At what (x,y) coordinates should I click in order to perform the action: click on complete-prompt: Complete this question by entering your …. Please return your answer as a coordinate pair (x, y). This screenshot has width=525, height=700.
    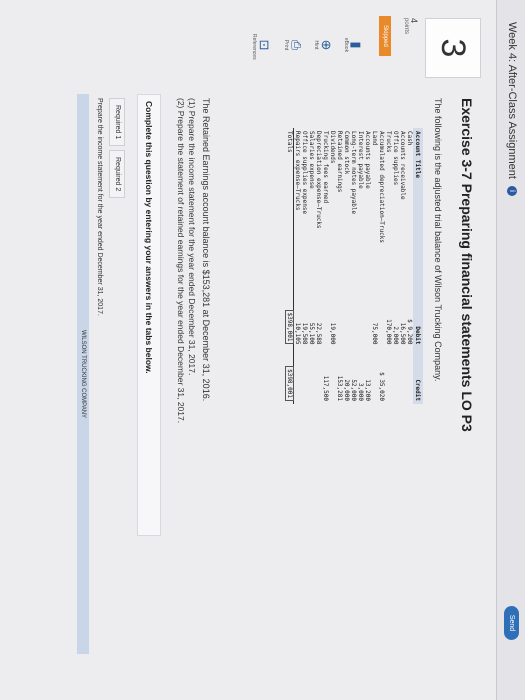
    Looking at the image, I should click on (149, 237).